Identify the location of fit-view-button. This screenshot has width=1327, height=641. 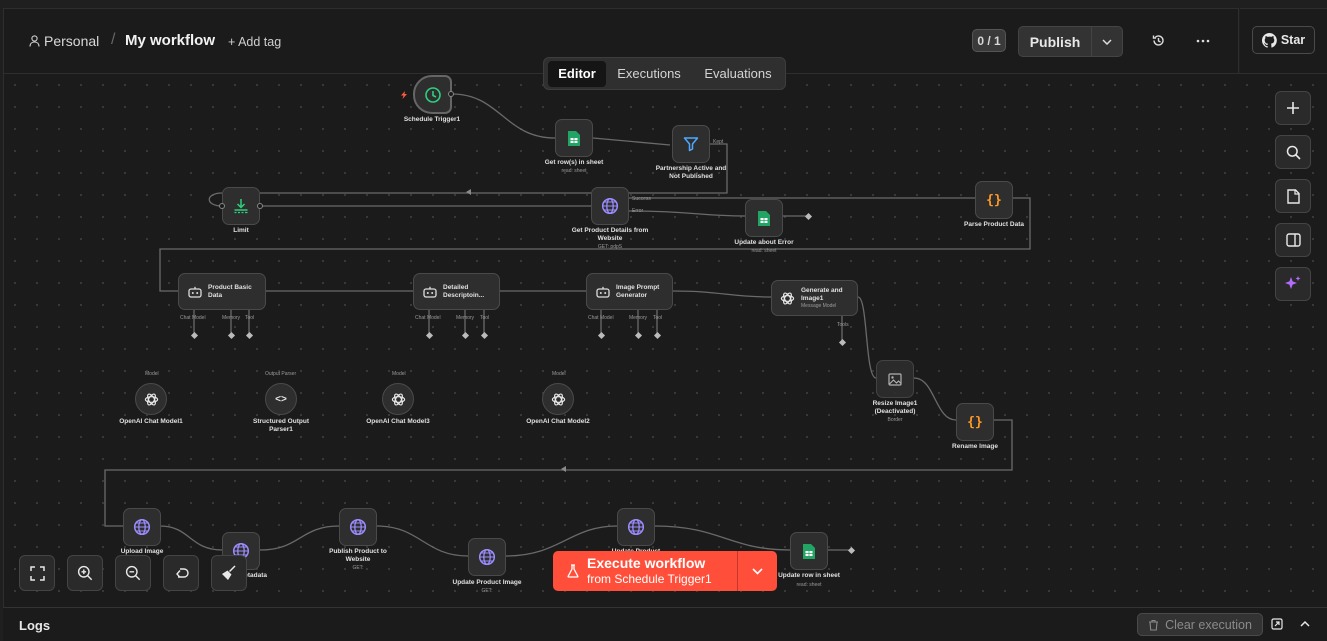
(37, 573).